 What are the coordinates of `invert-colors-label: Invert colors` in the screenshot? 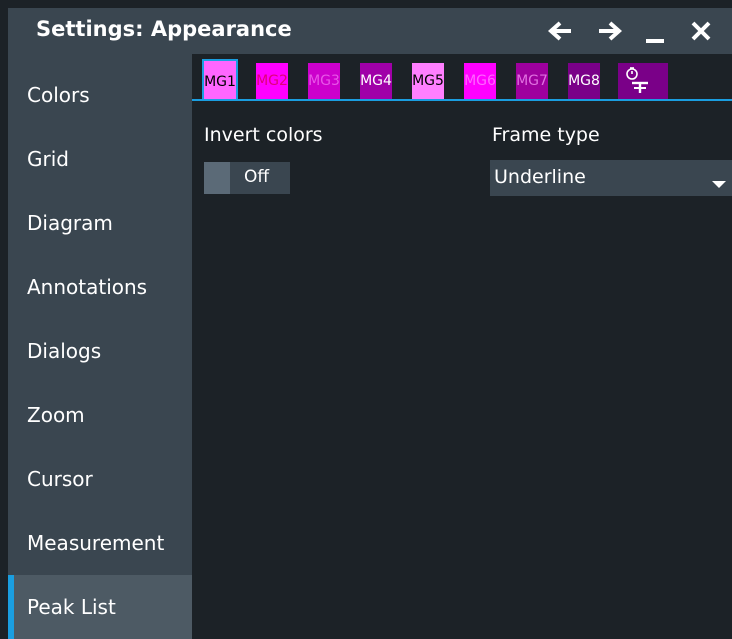 It's located at (263, 135).